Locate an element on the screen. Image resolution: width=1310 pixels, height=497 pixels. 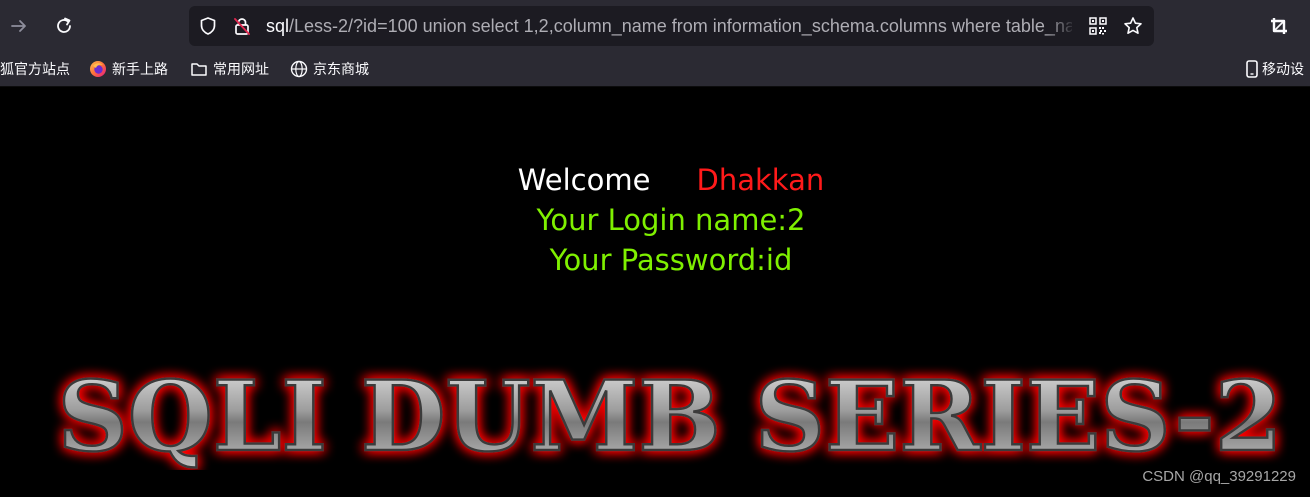
crop-icon is located at coordinates (1279, 26).